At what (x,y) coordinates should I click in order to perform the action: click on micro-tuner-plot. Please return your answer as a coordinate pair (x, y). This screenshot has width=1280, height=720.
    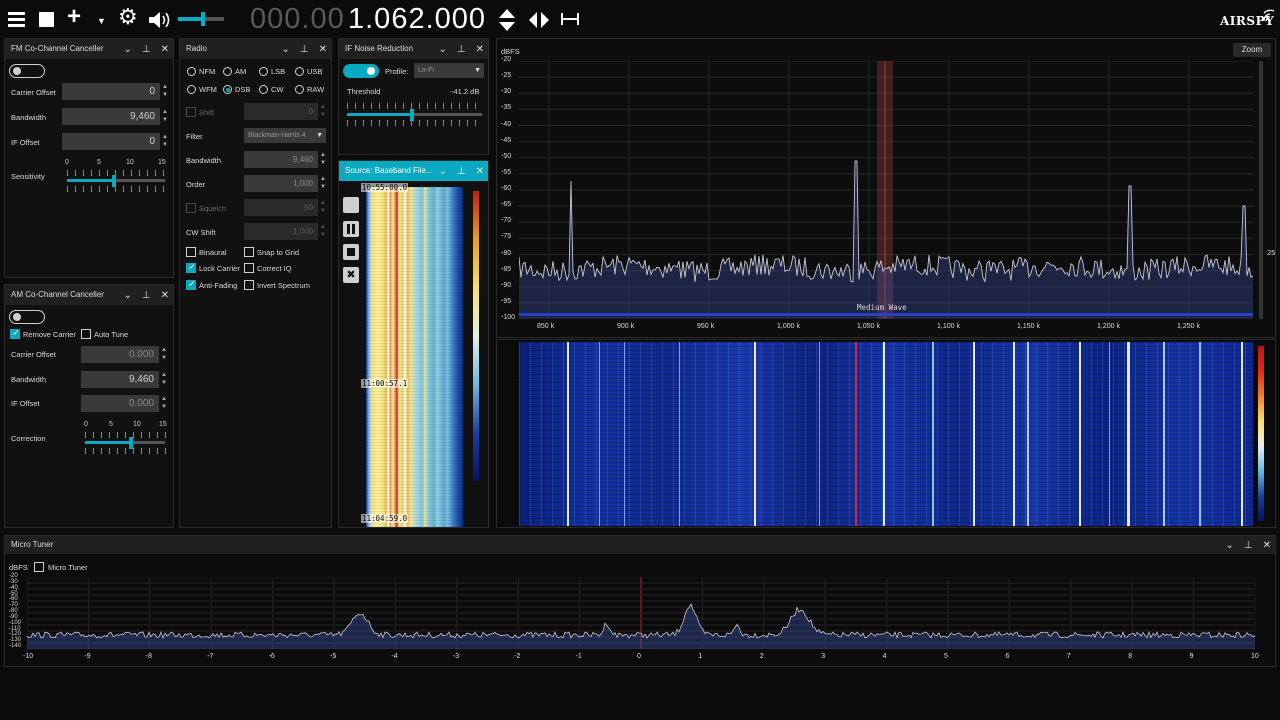
    Looking at the image, I should click on (641, 613).